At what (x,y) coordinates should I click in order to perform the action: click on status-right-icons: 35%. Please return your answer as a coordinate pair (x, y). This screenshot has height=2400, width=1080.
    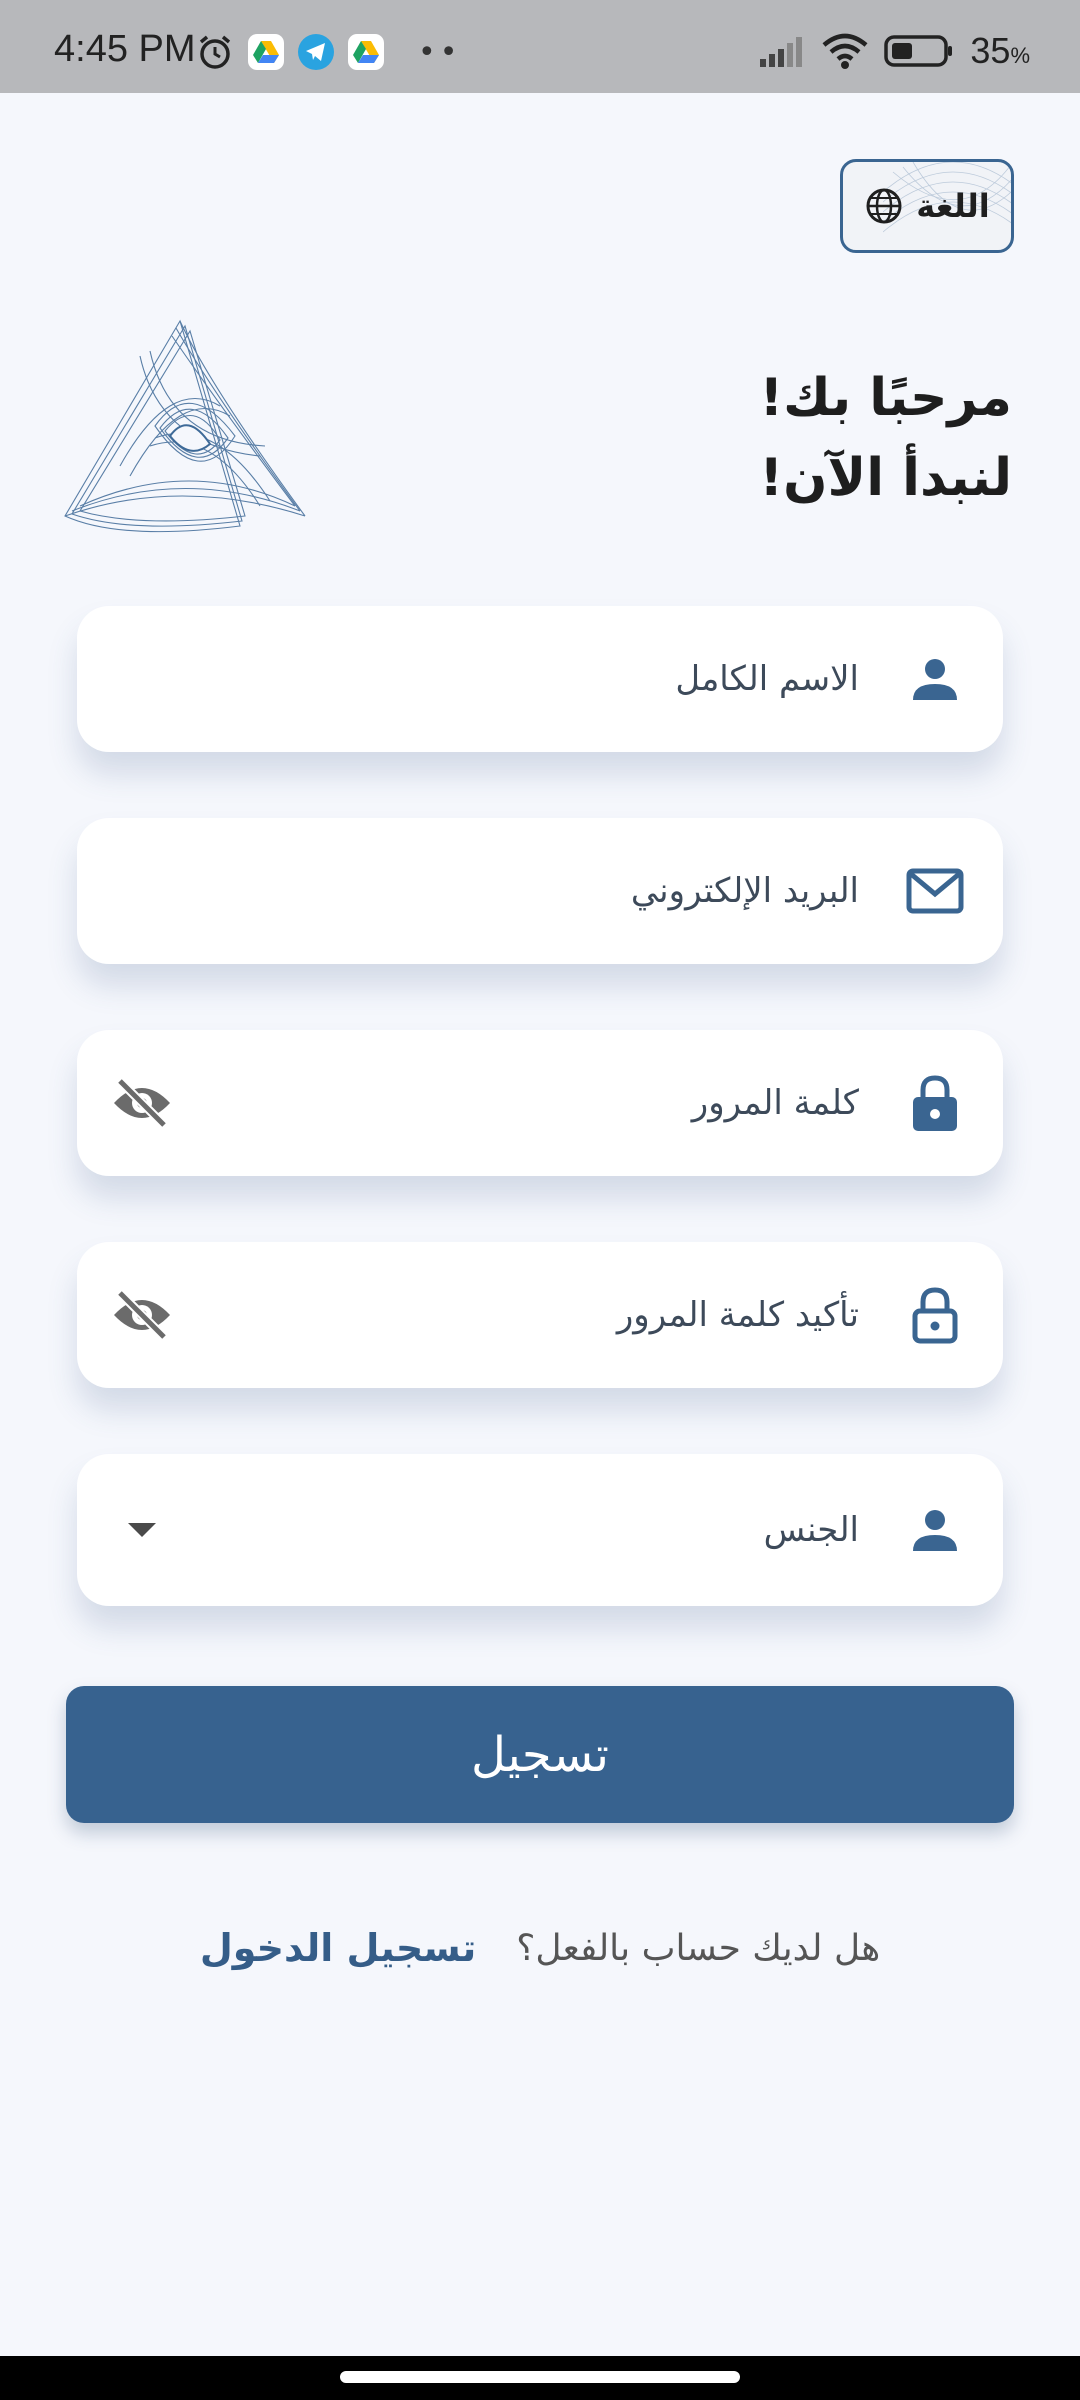
    Looking at the image, I should click on (894, 51).